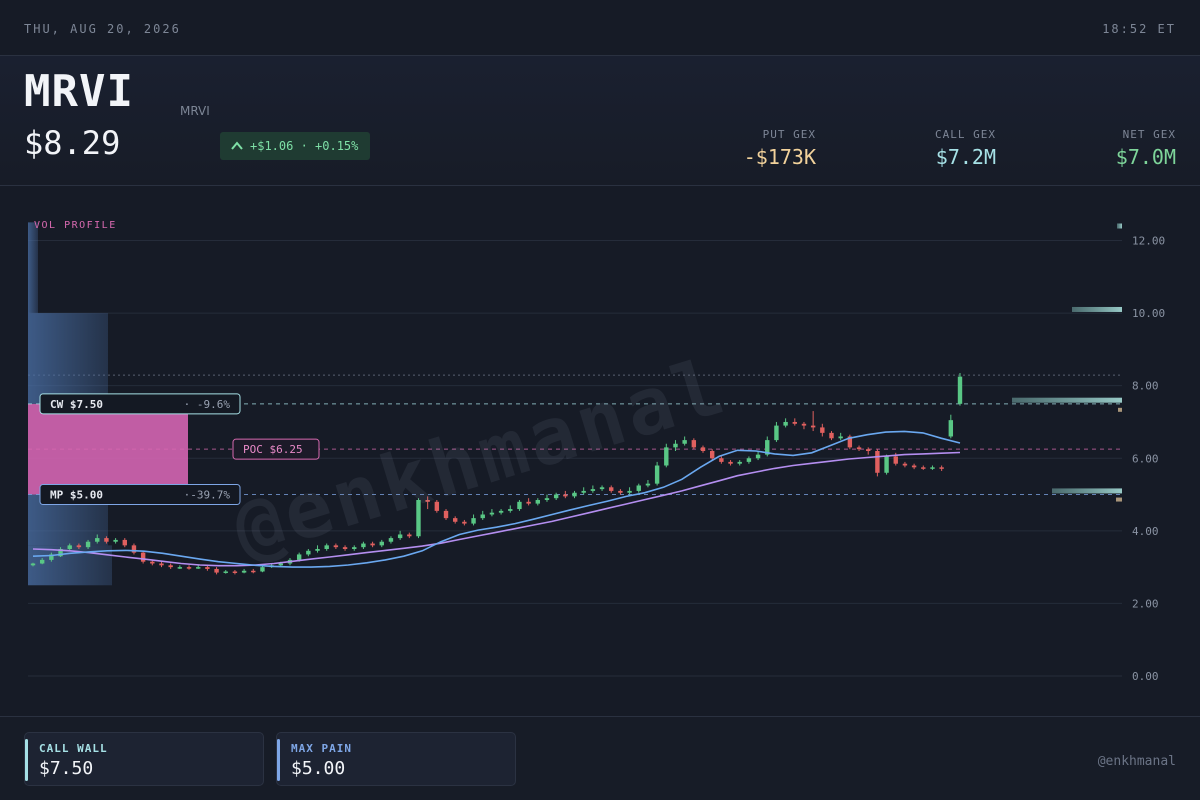 This screenshot has width=1200, height=800. I want to click on ticker-symbol: MRVI, so click(79, 91).